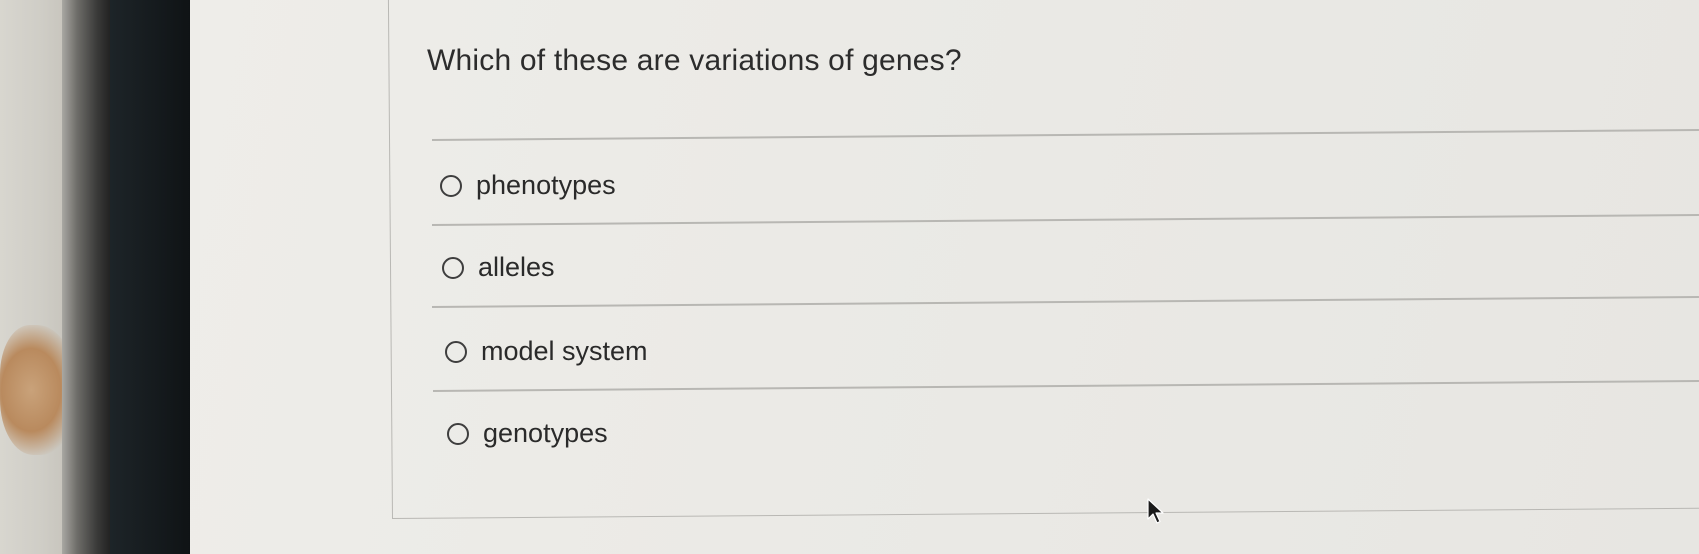 Image resolution: width=1699 pixels, height=554 pixels. What do you see at coordinates (150, 277) in the screenshot?
I see `monitor-bezel` at bounding box center [150, 277].